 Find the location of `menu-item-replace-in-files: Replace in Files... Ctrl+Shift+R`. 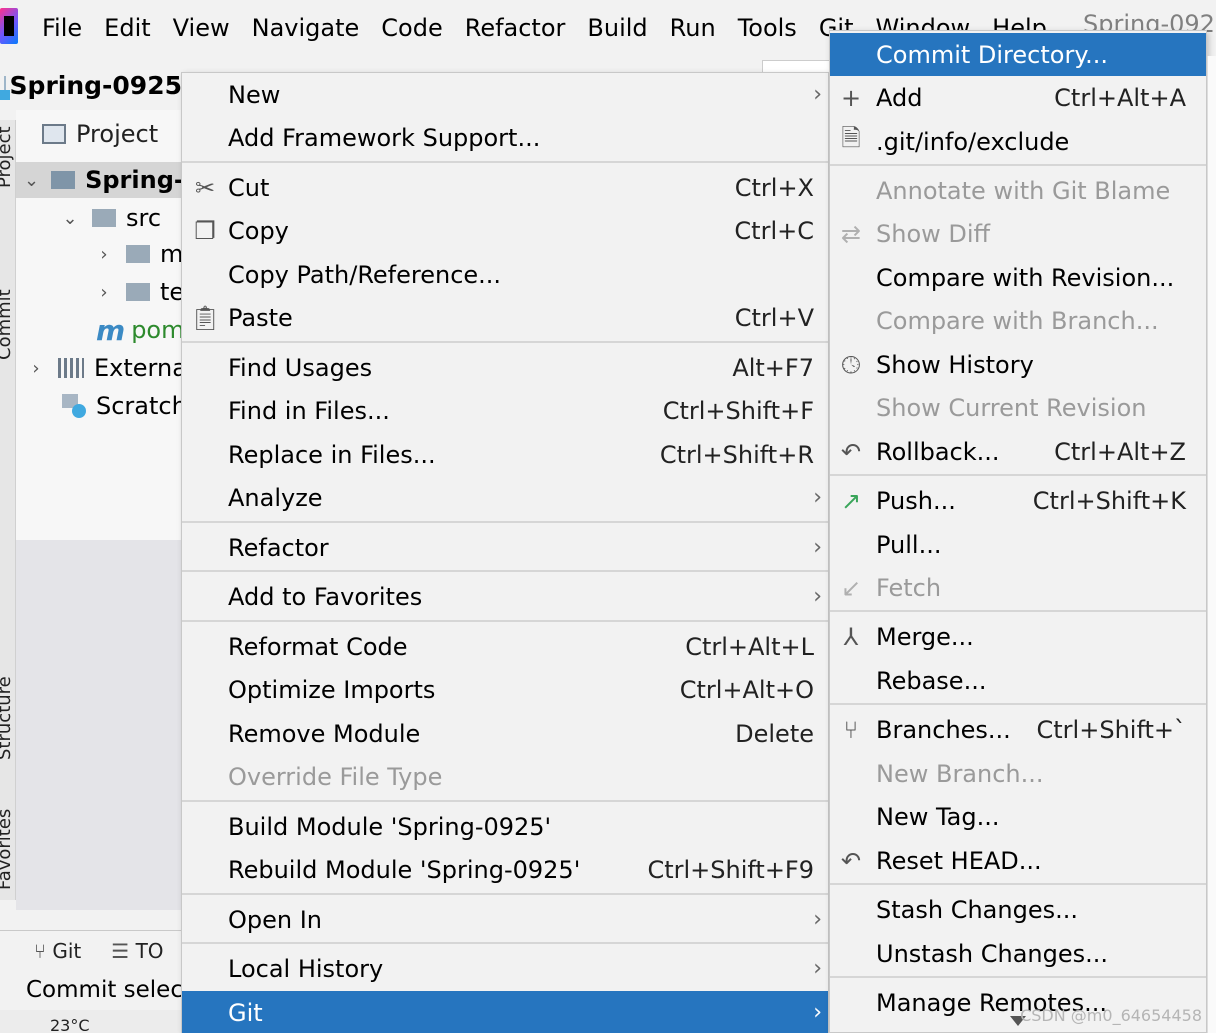

menu-item-replace-in-files: Replace in Files... Ctrl+Shift+R is located at coordinates (505, 454).